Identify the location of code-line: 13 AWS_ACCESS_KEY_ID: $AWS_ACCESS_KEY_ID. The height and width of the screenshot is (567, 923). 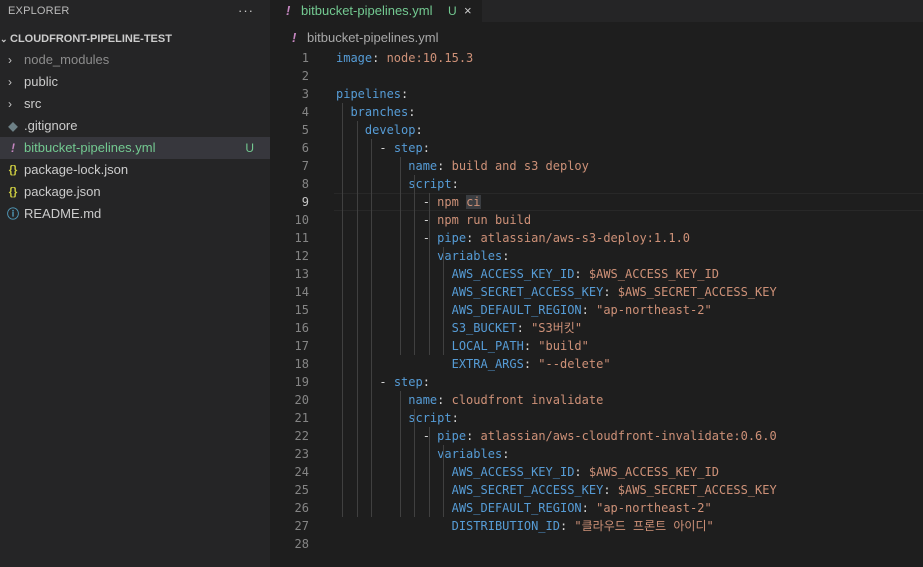
(596, 274).